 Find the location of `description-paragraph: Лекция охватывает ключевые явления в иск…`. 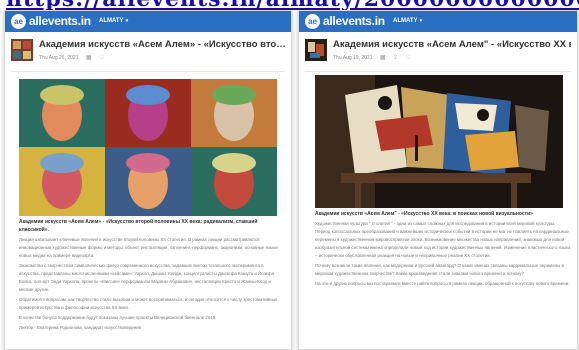

description-paragraph: Лекция охватывает ключевые явления в иск… is located at coordinates (148, 247).